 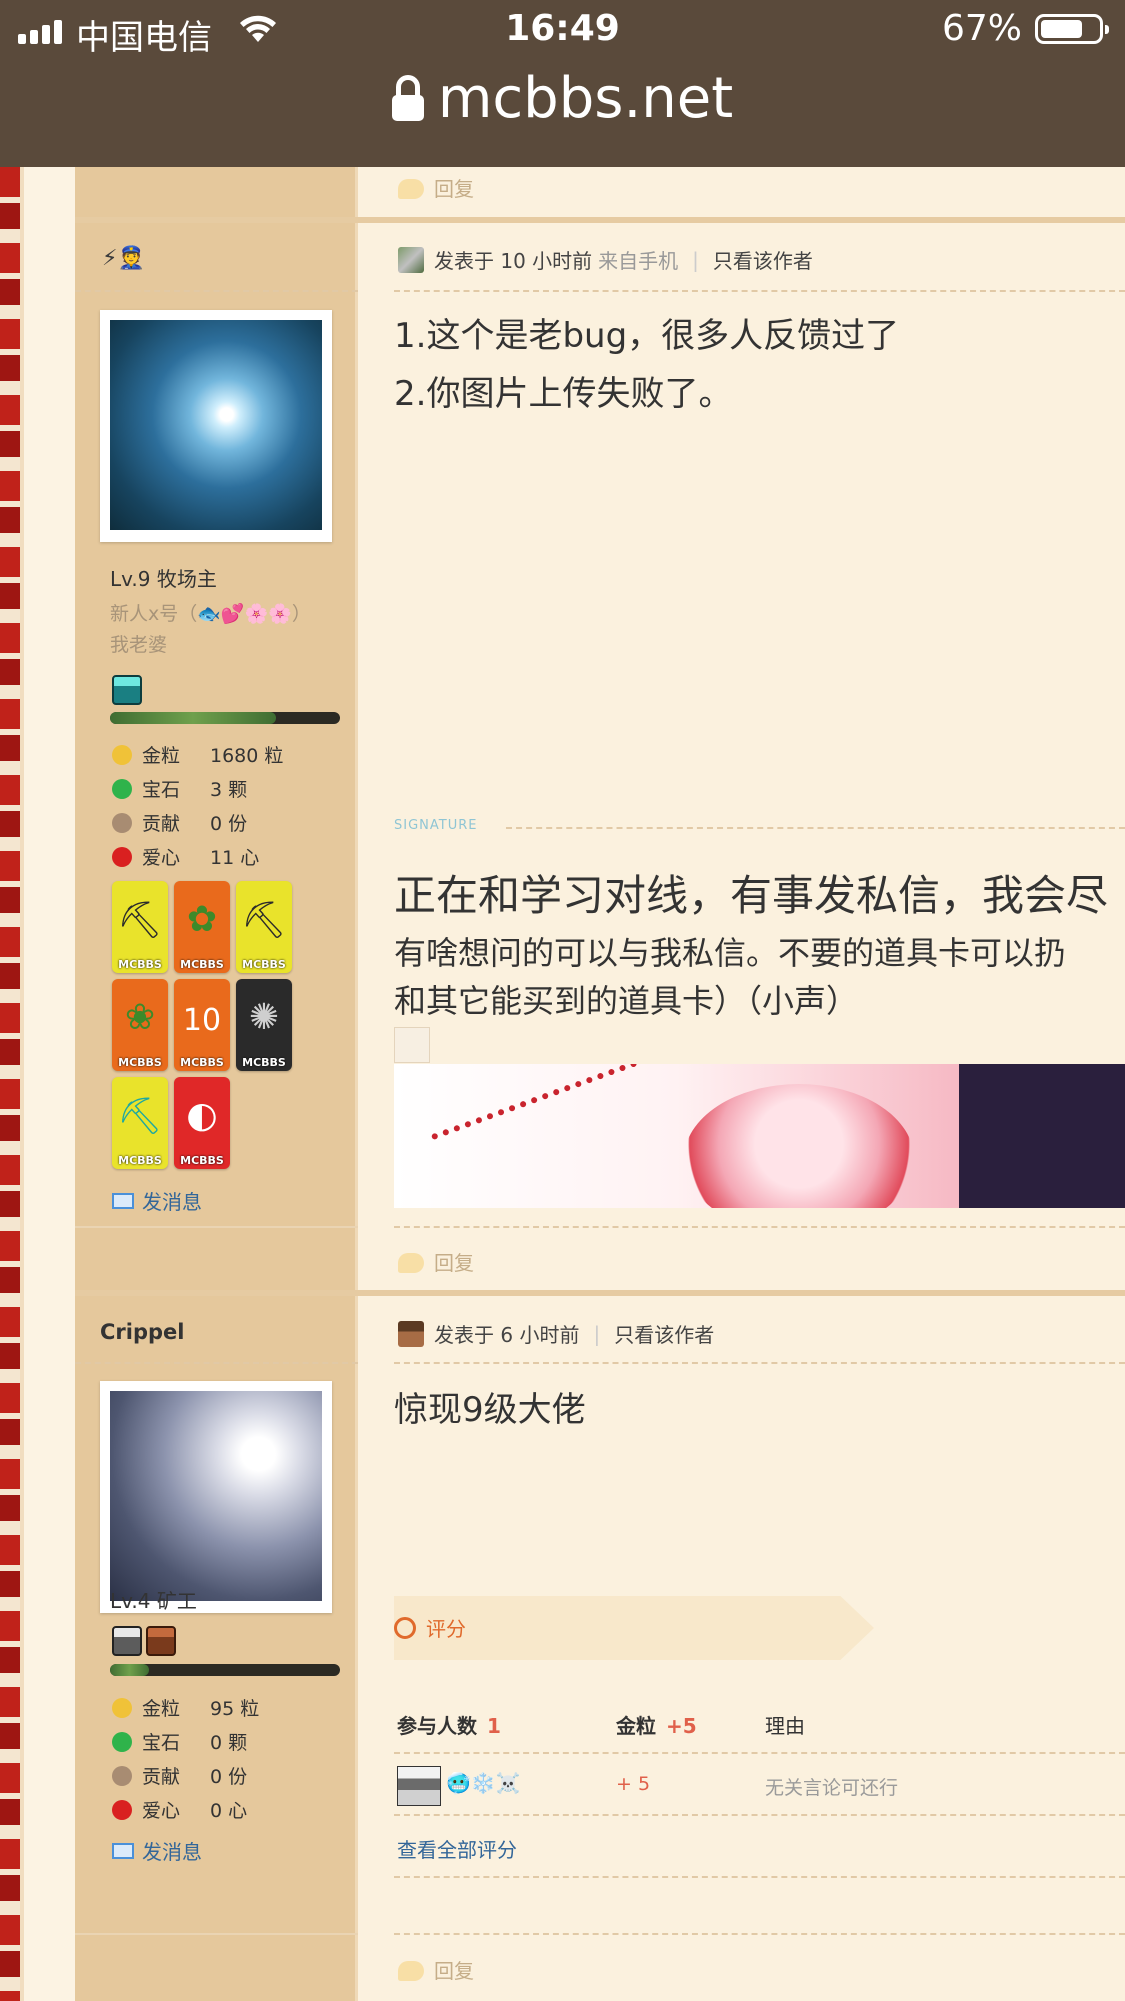 What do you see at coordinates (785, 1726) in the screenshot?
I see `rating-col-reason: 理由` at bounding box center [785, 1726].